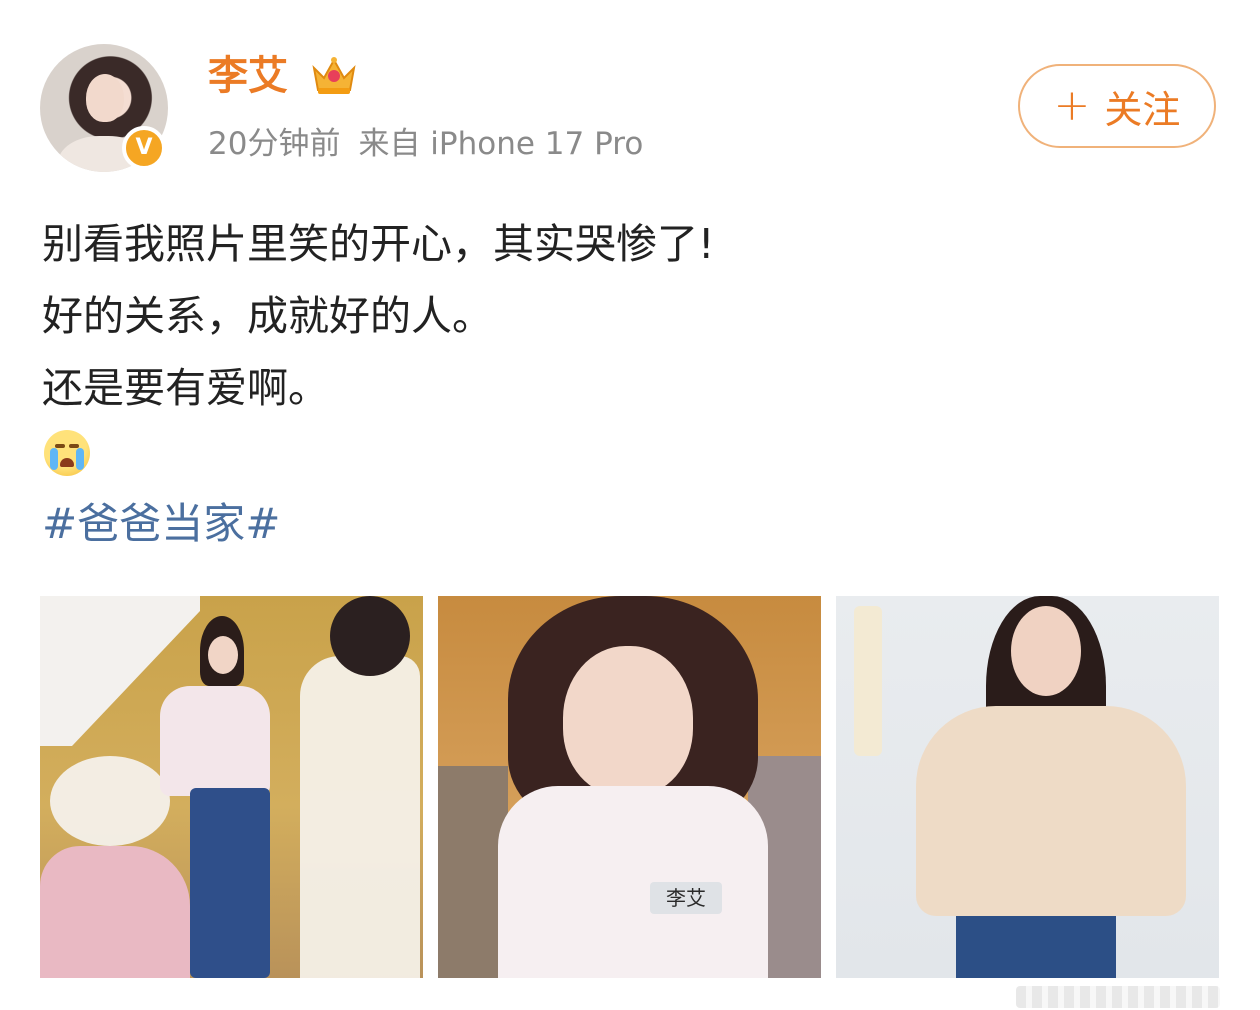 The height and width of the screenshot is (1010, 1260). I want to click on post-meta: 20分钟前 来自 iPhone 17 Pro, so click(425, 144).